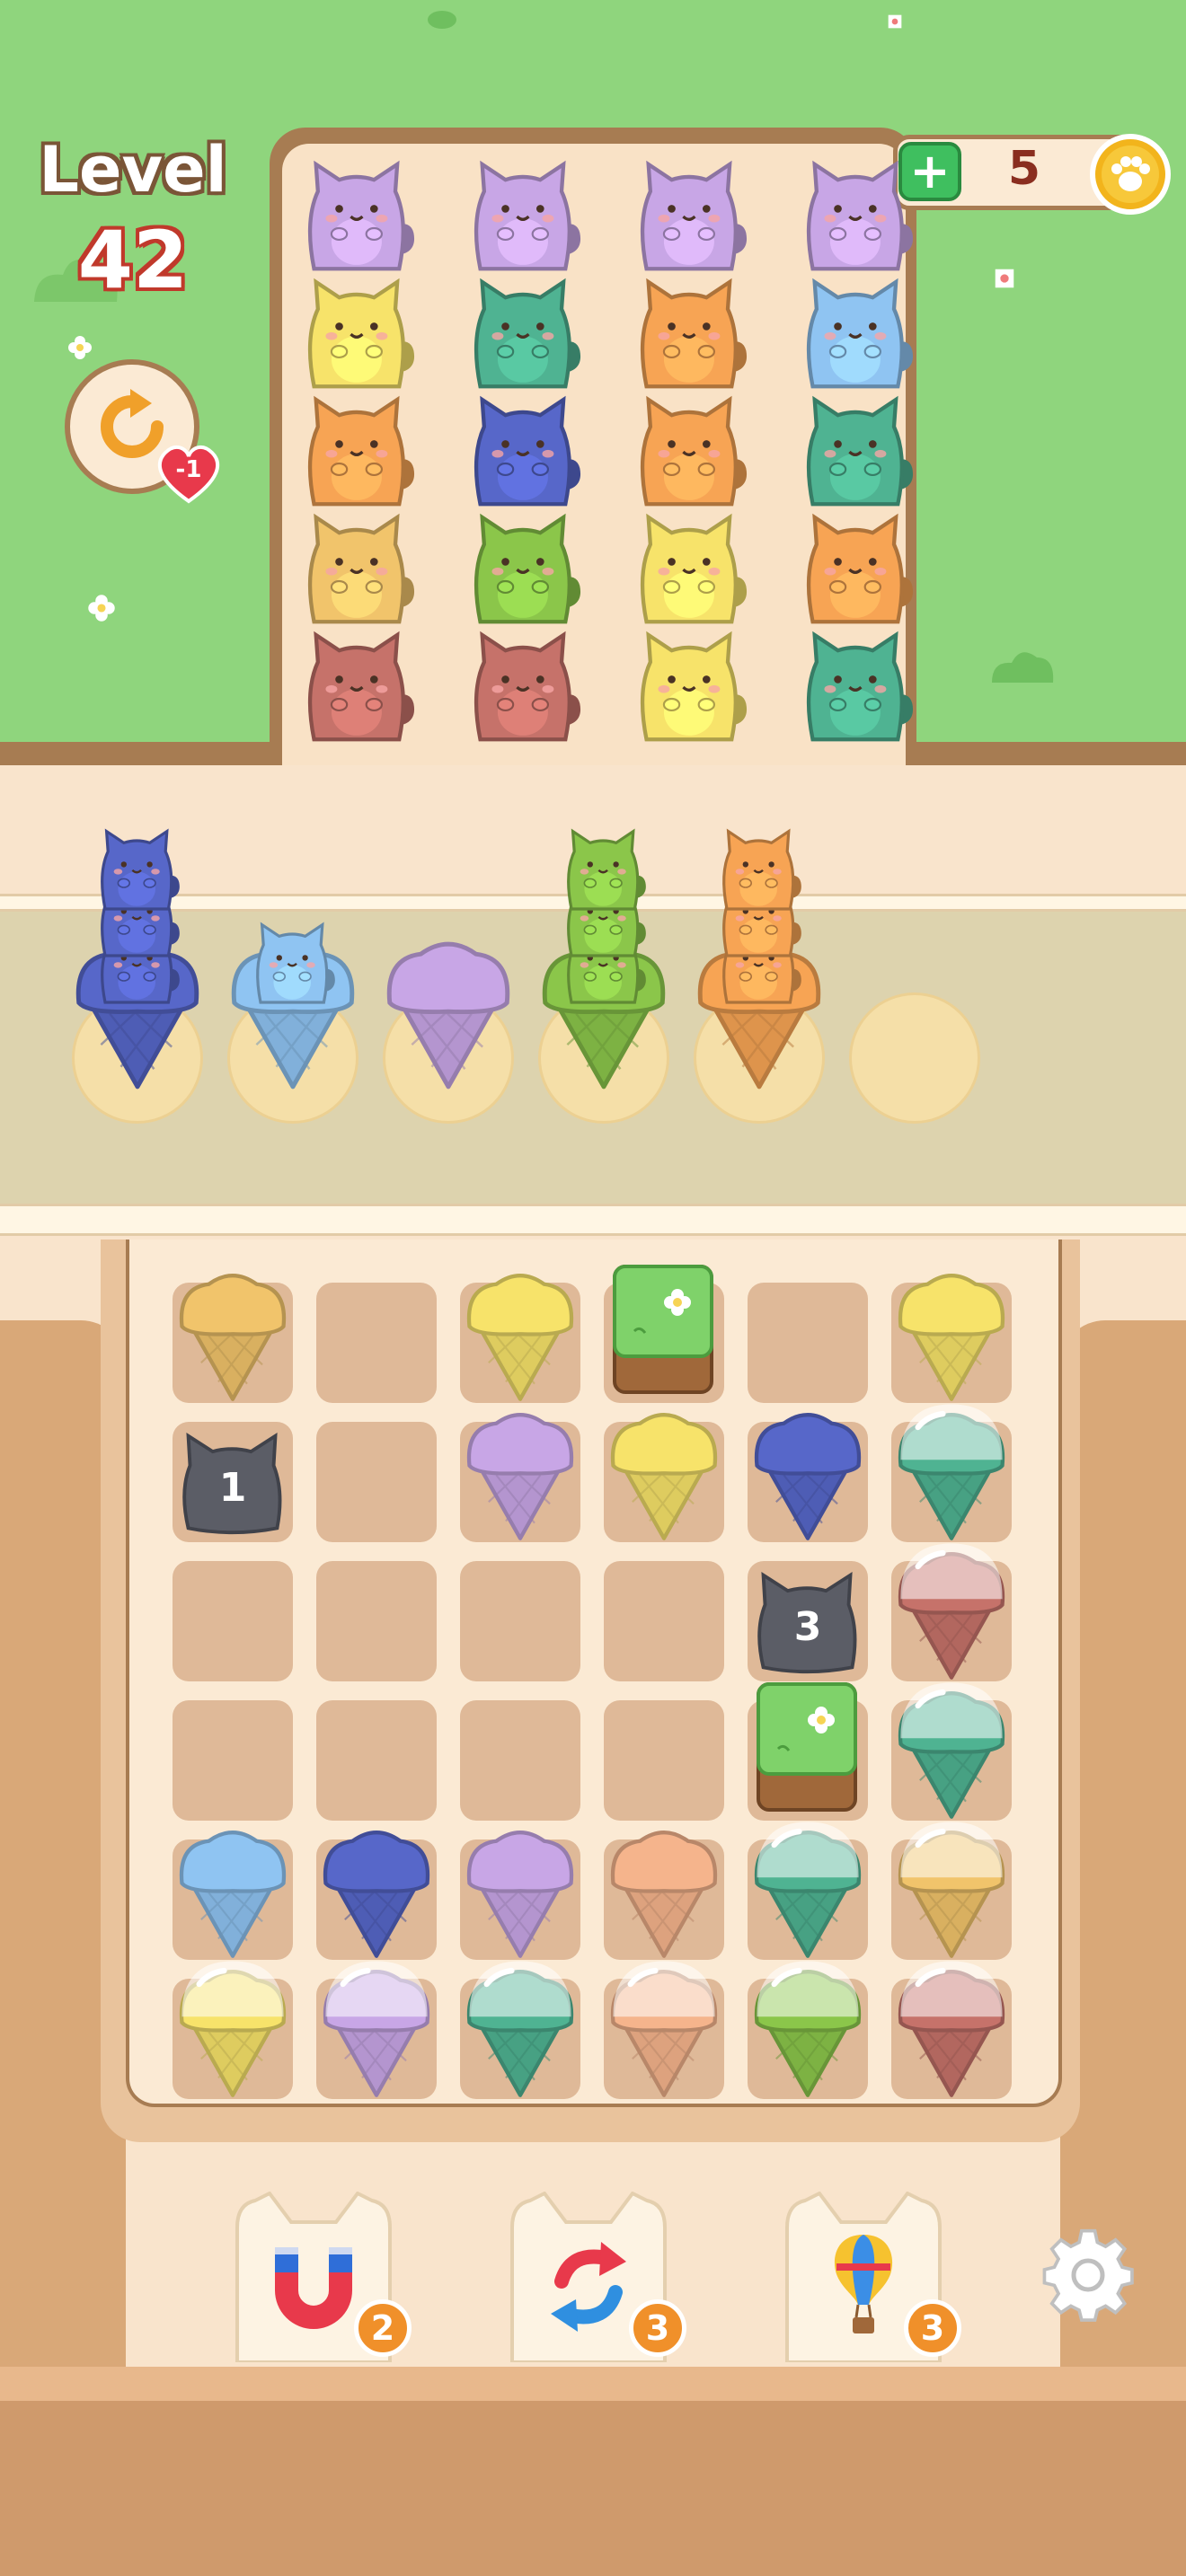 The width and height of the screenshot is (1186, 2576). What do you see at coordinates (588, 2287) in the screenshot?
I see `shuffle-icon` at bounding box center [588, 2287].